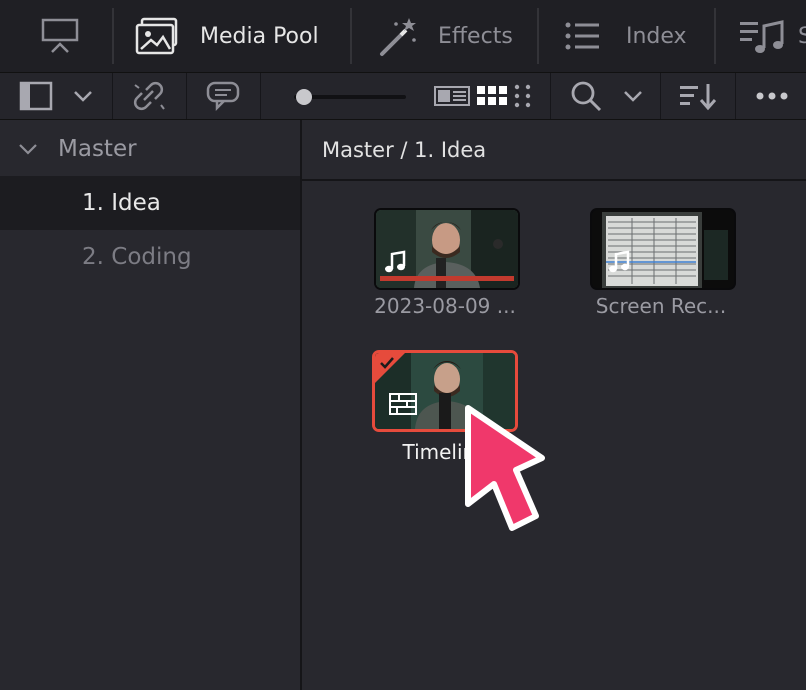 This screenshot has height=690, width=806. I want to click on bin-2-coding: 2. Coding, so click(150, 257).